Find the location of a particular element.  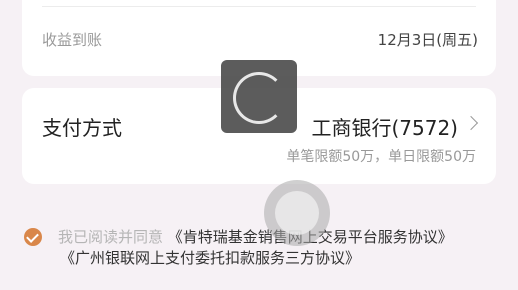

income-arrival-label: 收益到账 is located at coordinates (72, 40).